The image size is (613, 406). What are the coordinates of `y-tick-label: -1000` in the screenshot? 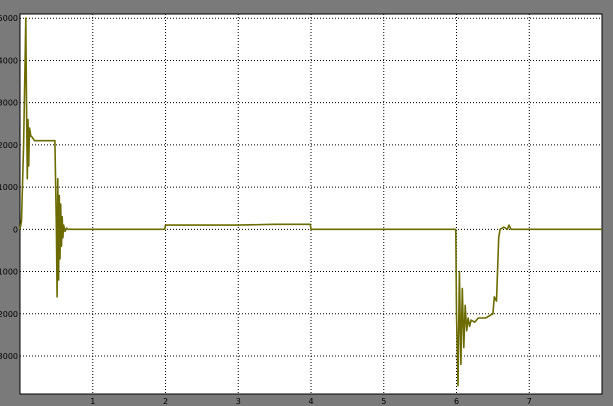 It's located at (9, 272).